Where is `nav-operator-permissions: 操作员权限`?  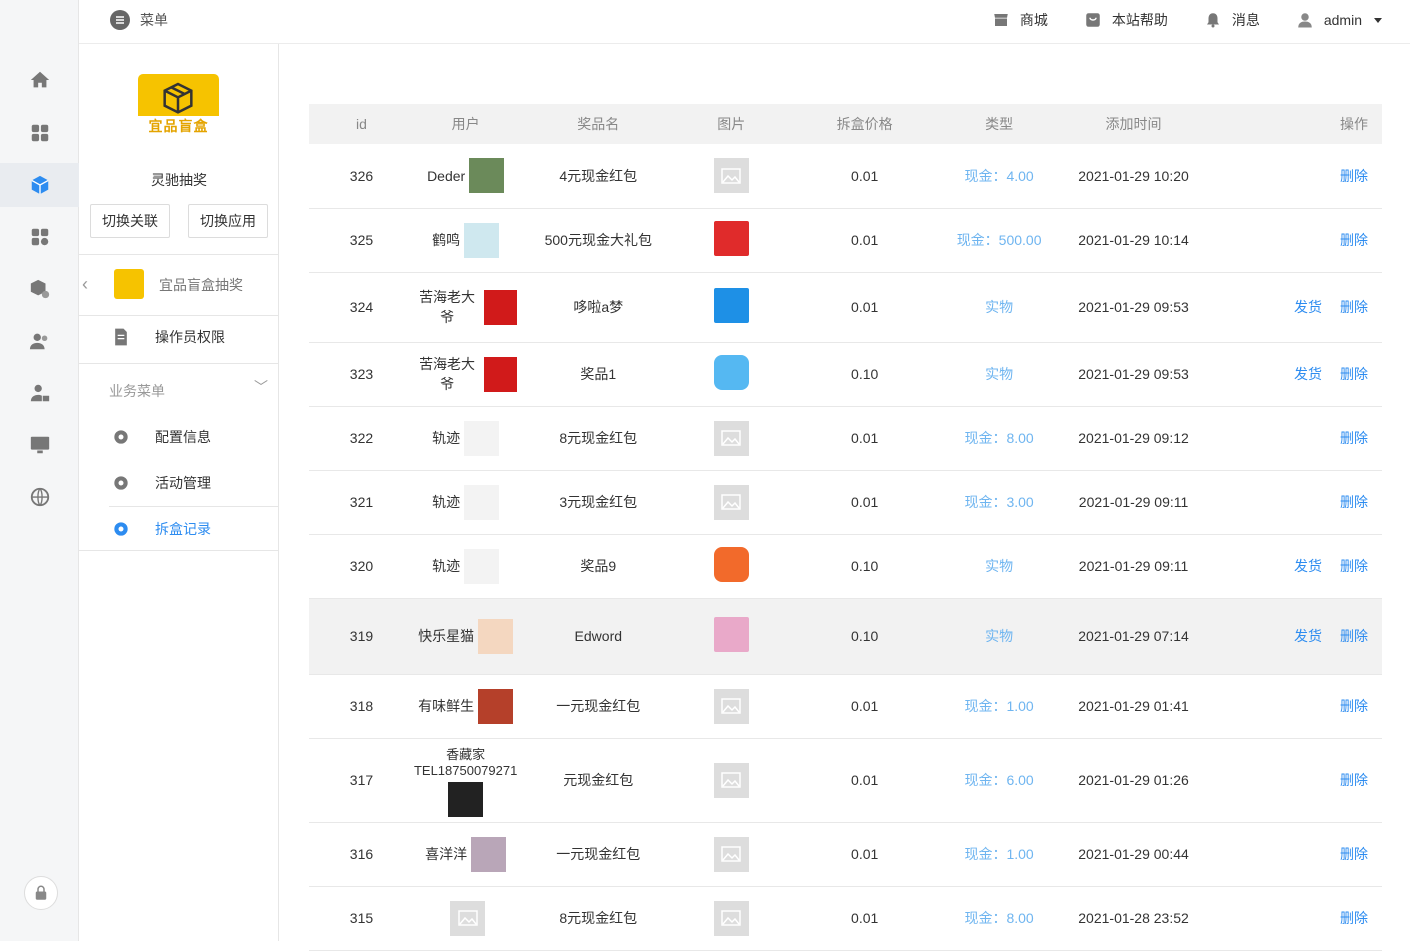
nav-operator-permissions: 操作员权限 is located at coordinates (179, 337).